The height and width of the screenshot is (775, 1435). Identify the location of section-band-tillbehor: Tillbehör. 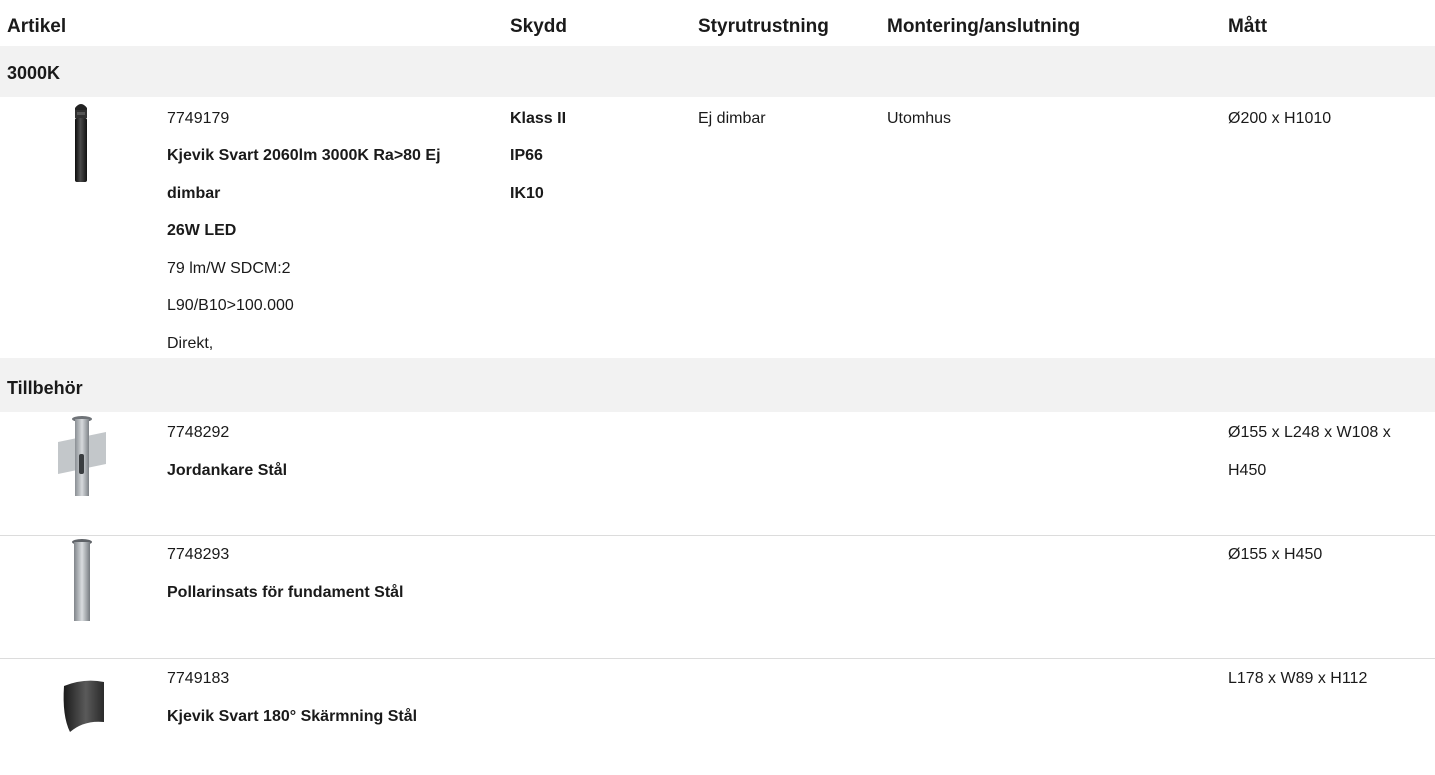
(717, 385).